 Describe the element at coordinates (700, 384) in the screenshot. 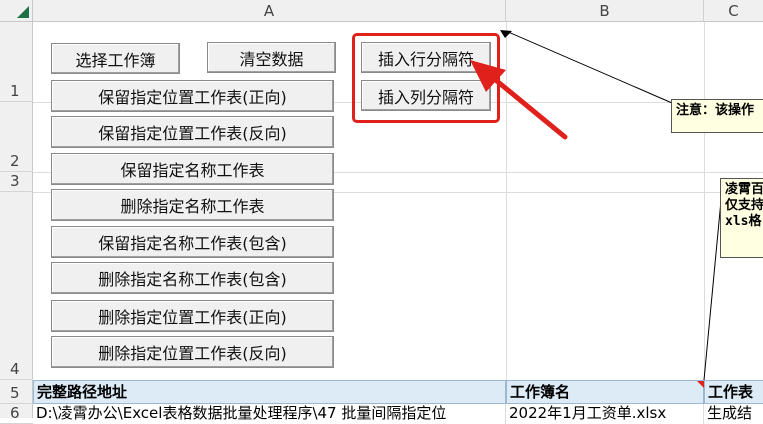

I see `comment-indicator-icon` at that location.